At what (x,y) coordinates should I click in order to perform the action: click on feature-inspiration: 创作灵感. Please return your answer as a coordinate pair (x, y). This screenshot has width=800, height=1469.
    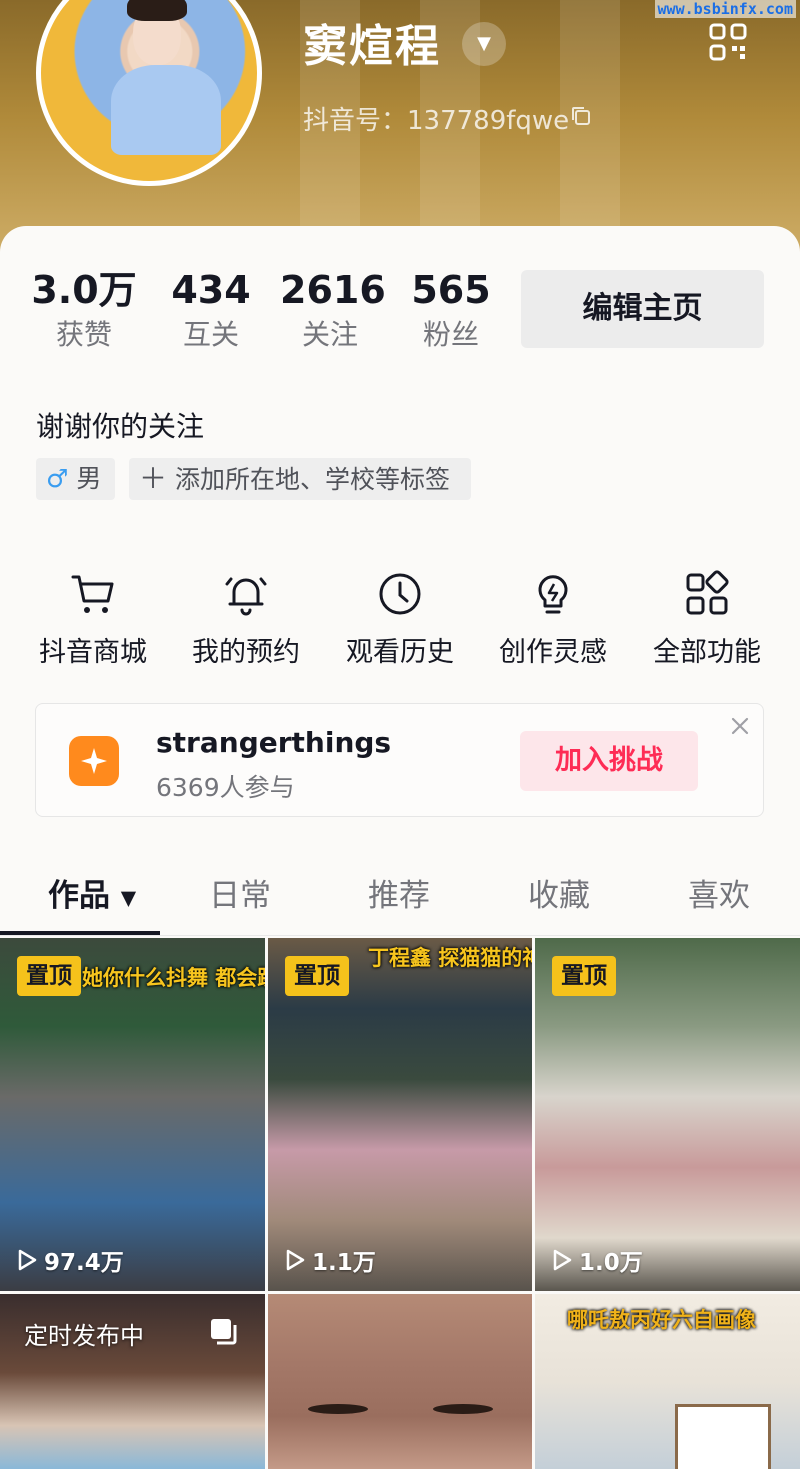
    Looking at the image, I should click on (553, 619).